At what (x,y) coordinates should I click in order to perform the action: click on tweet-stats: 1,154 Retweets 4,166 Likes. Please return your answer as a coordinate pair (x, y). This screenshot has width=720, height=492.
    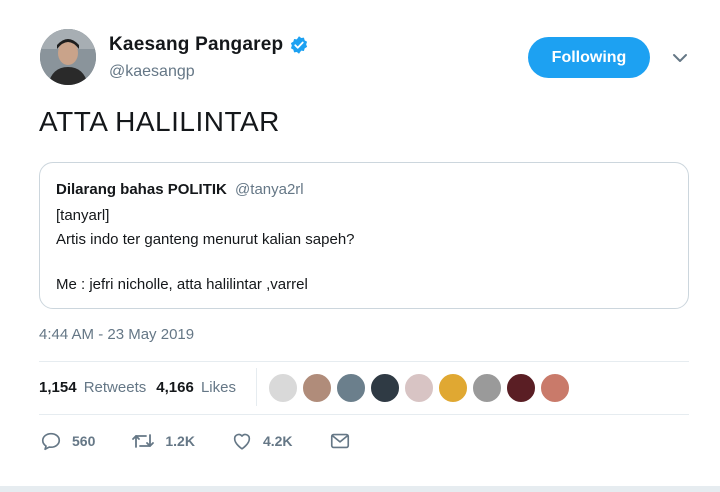
    Looking at the image, I should click on (137, 387).